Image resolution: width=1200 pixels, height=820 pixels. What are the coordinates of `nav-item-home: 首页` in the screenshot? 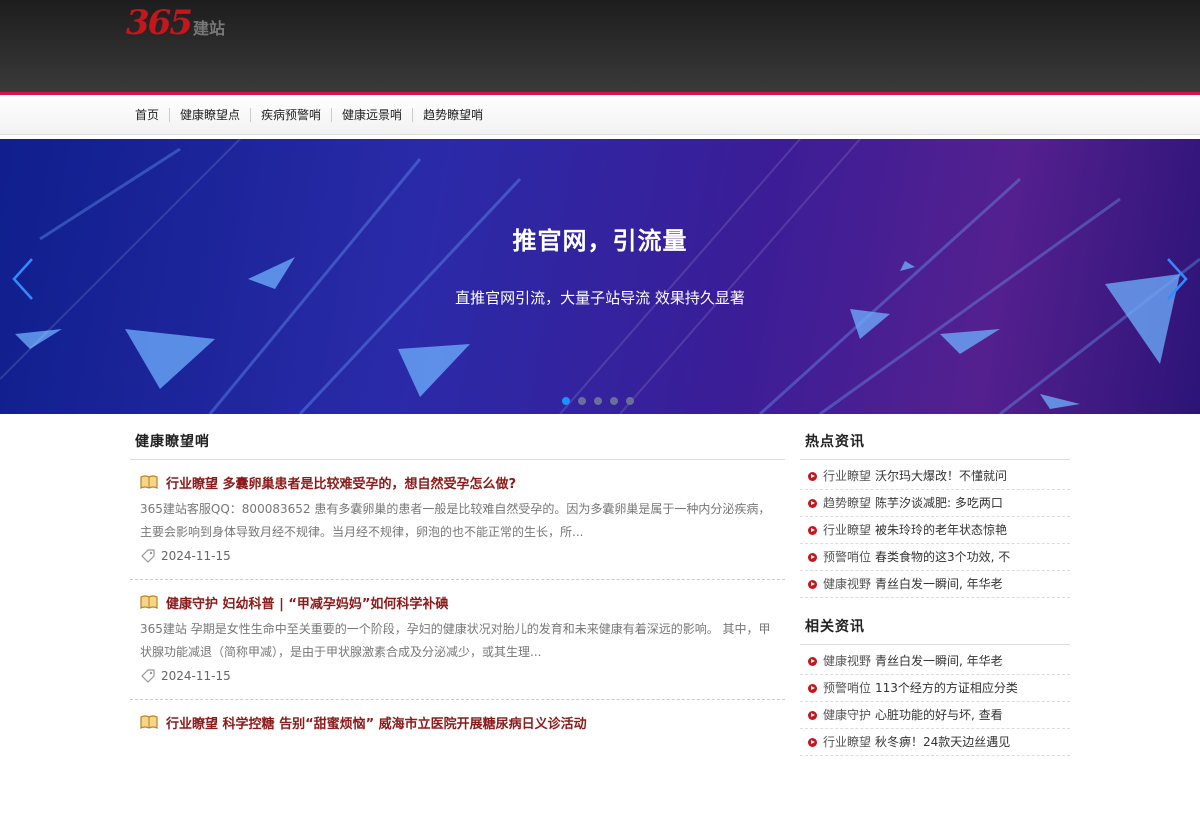 It's located at (147, 115).